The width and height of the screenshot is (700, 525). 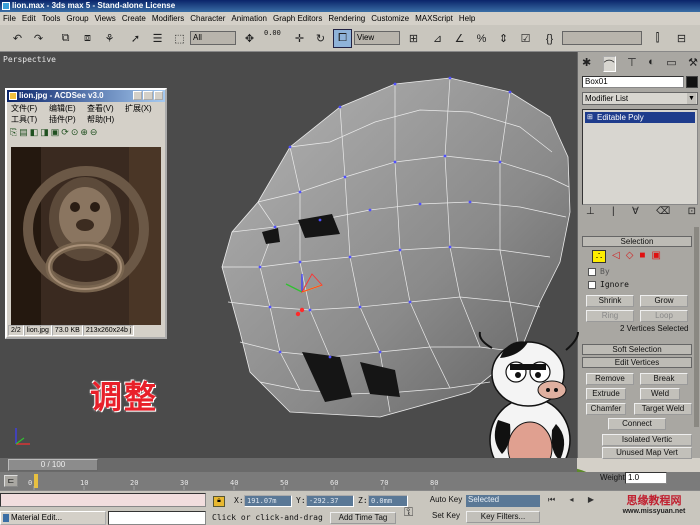 I want to click on menu-rendering: Rendering, so click(x=346, y=18).